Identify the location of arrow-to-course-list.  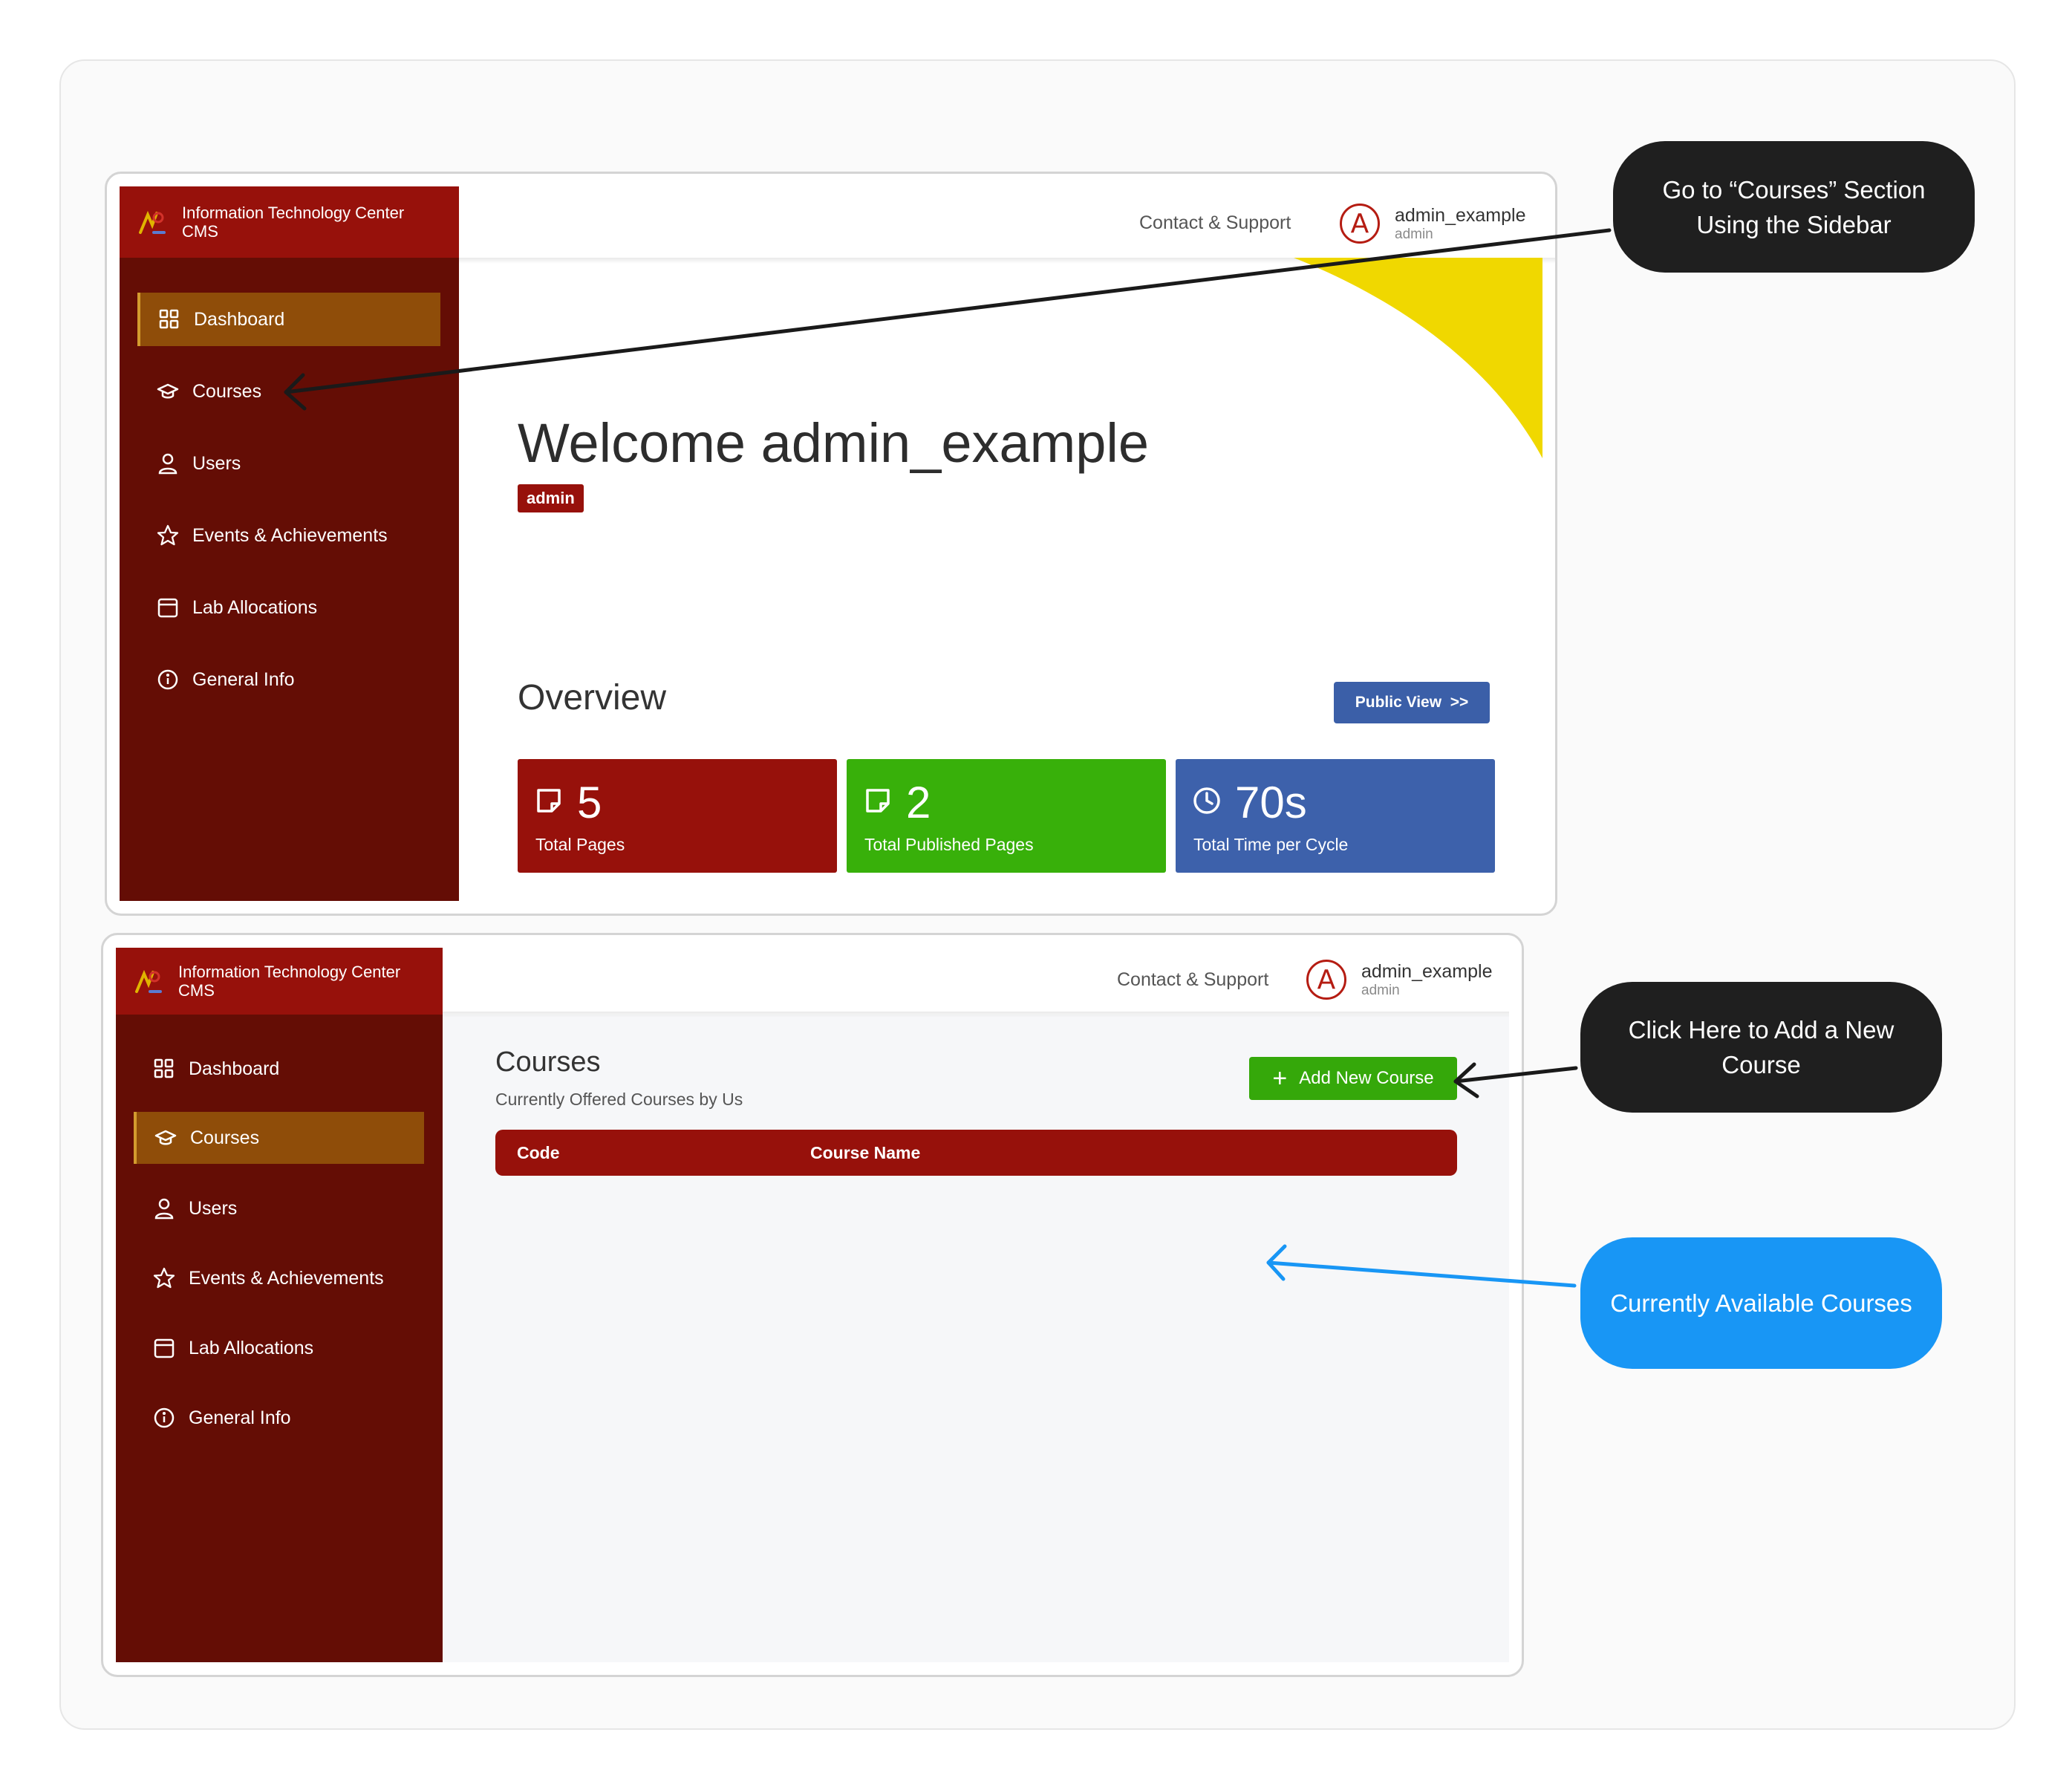
(1421, 1274).